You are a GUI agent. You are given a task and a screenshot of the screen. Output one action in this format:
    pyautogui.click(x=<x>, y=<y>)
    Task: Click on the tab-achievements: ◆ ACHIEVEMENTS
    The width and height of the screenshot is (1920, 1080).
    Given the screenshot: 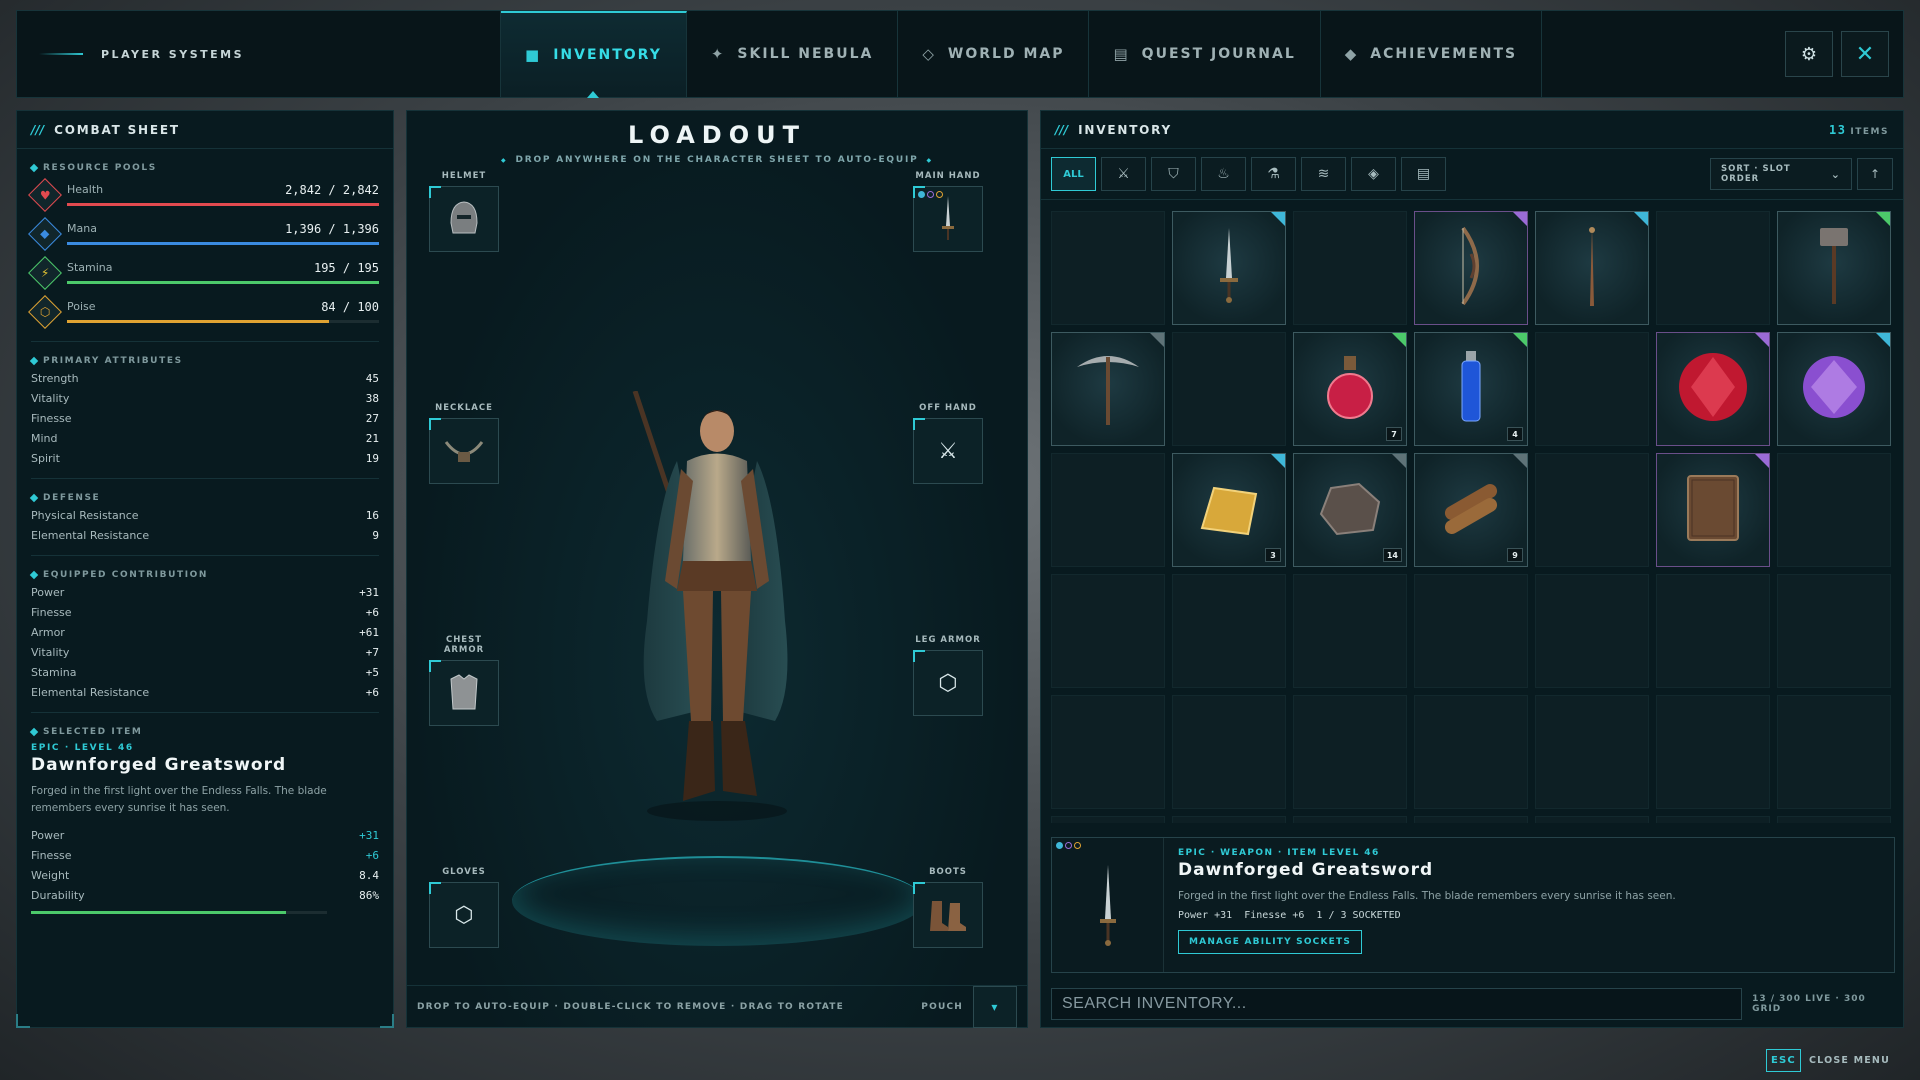 What is the action you would take?
    pyautogui.click(x=1432, y=54)
    